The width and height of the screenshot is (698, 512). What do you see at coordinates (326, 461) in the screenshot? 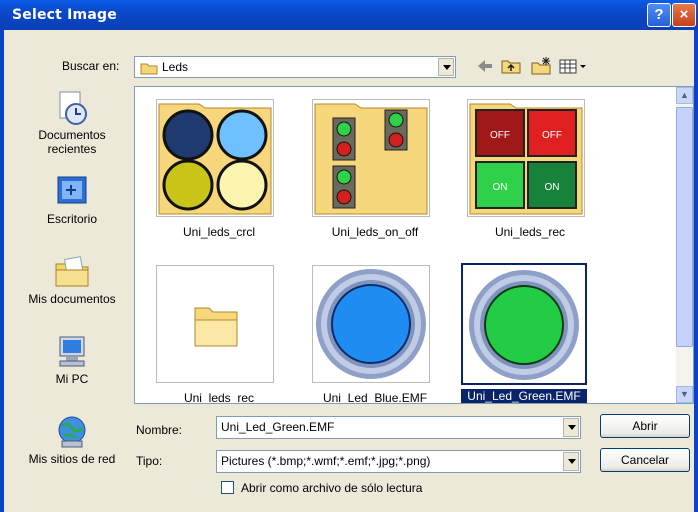
I see `filetype-value: Pictures (*.bmp;*.wmf;*.emf;*.jpg;*.png)` at bounding box center [326, 461].